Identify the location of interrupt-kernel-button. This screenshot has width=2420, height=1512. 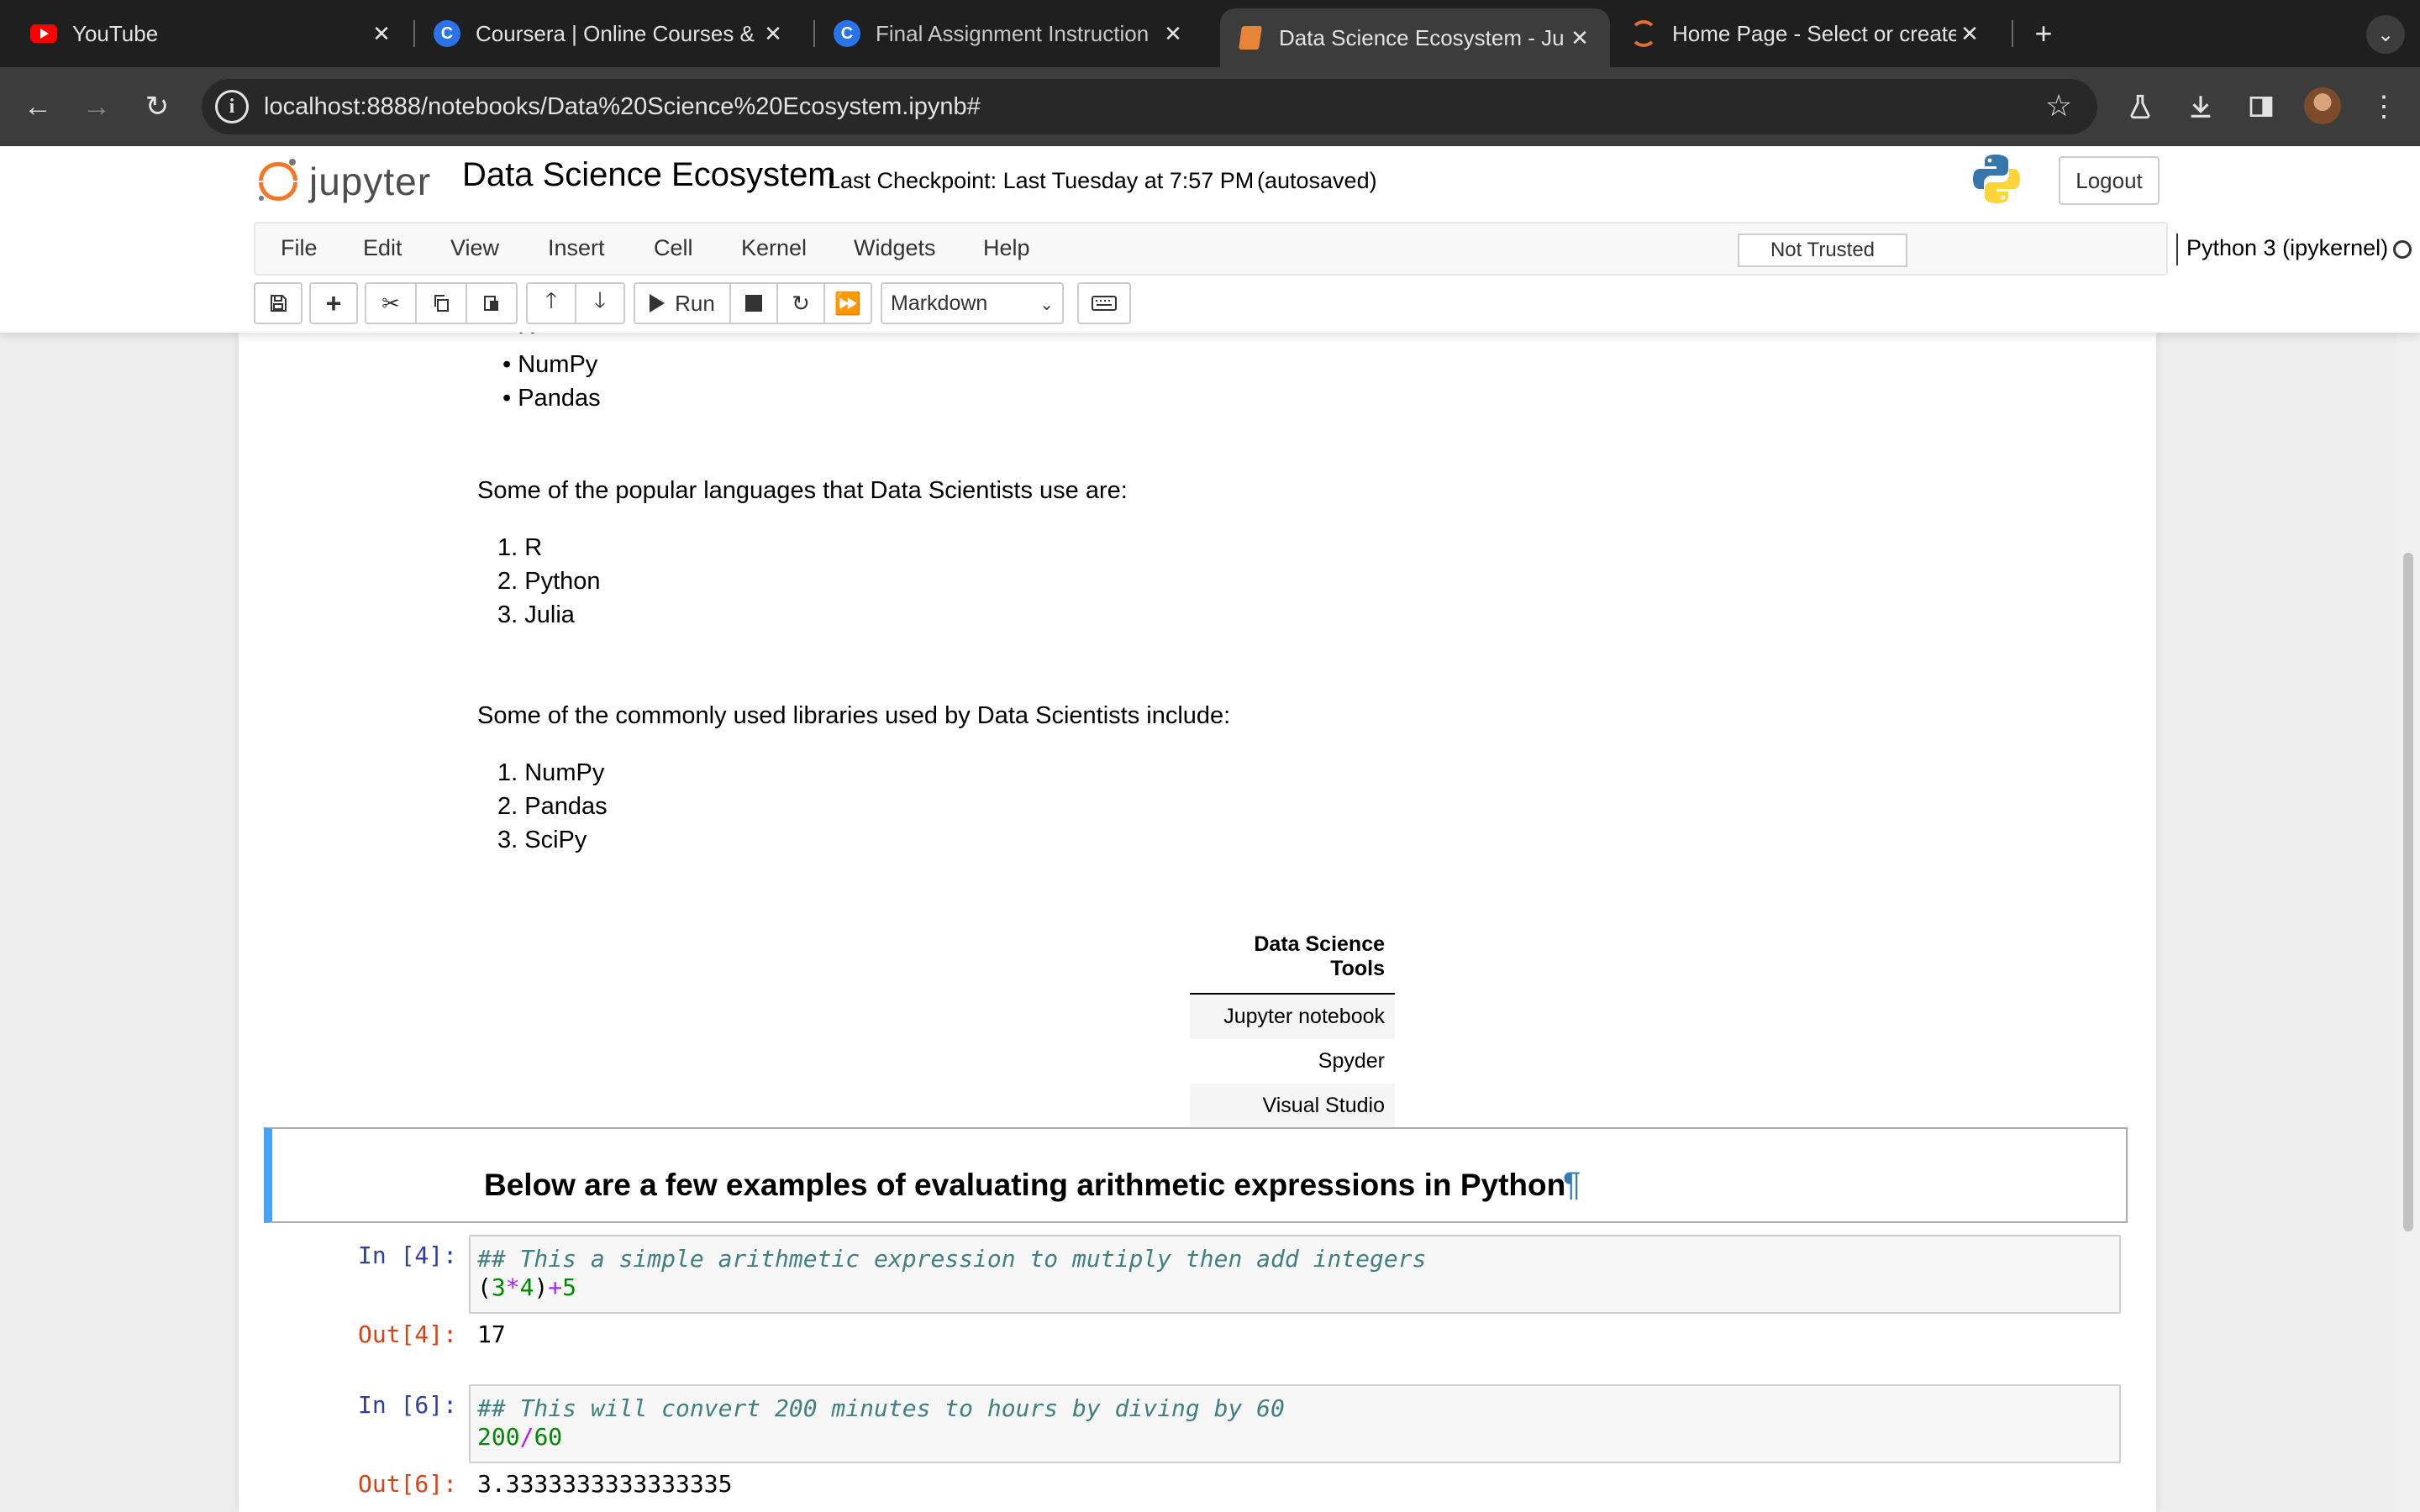
(753, 303).